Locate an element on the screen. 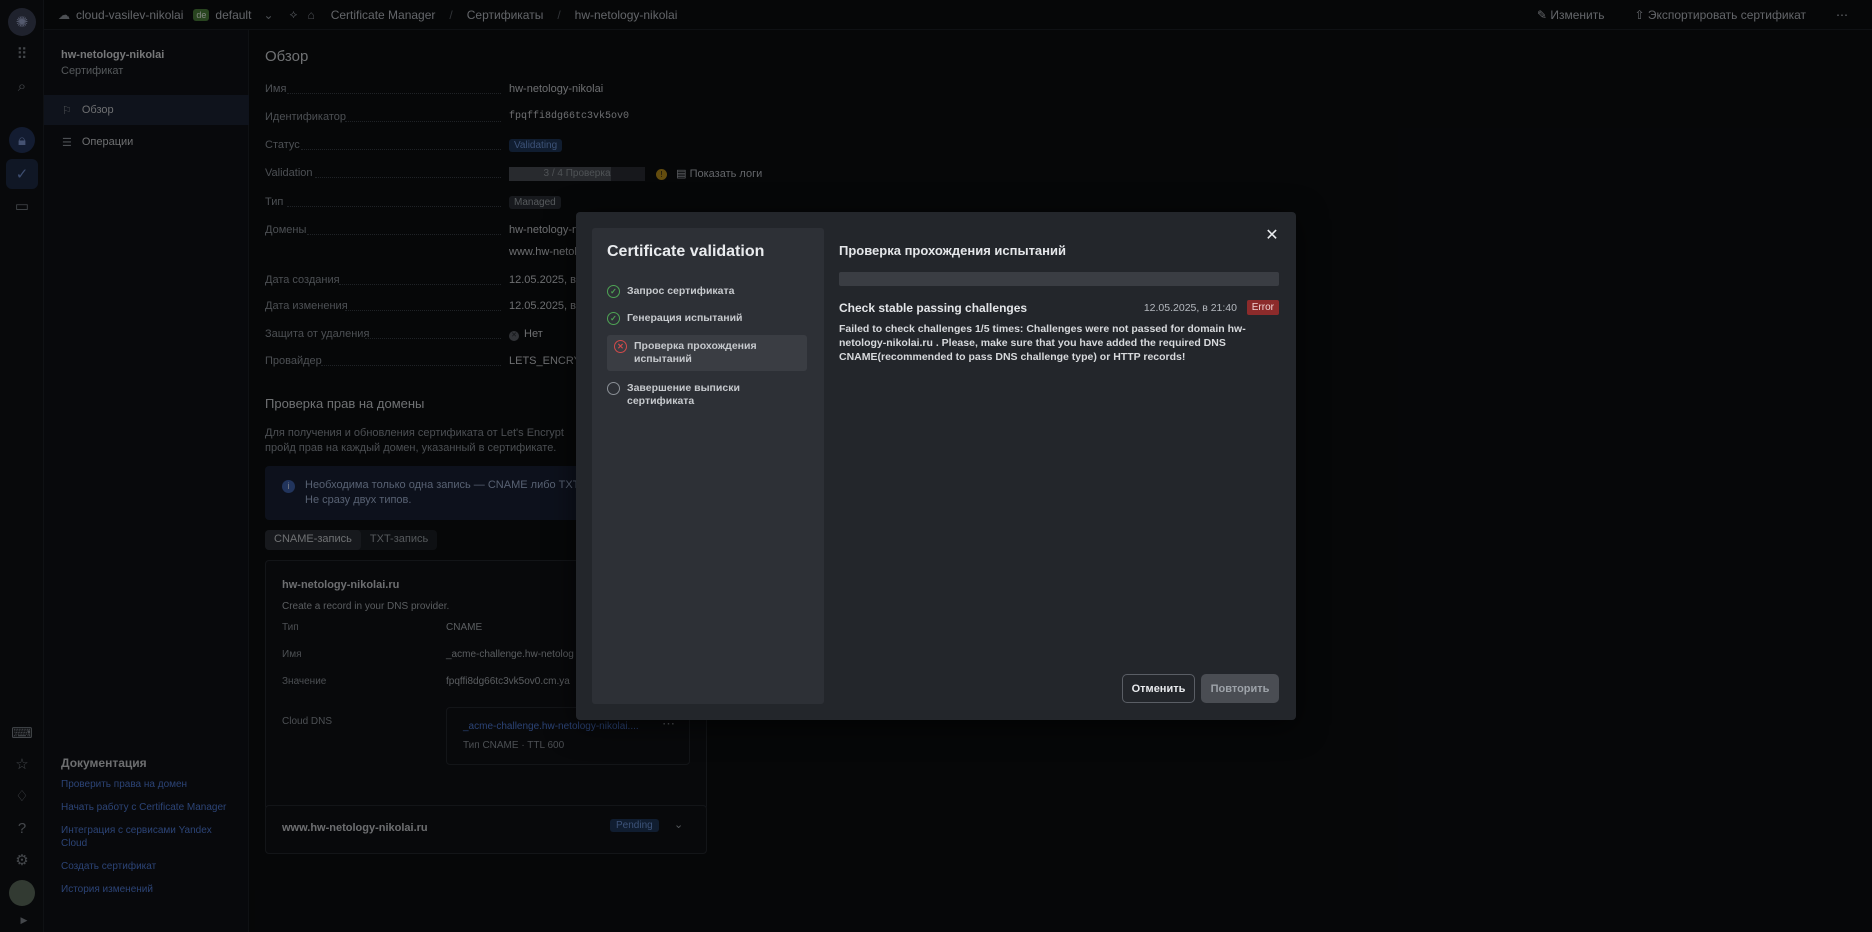 The height and width of the screenshot is (932, 1872). step-generate: ✓ Генерация испытаний is located at coordinates (707, 318).